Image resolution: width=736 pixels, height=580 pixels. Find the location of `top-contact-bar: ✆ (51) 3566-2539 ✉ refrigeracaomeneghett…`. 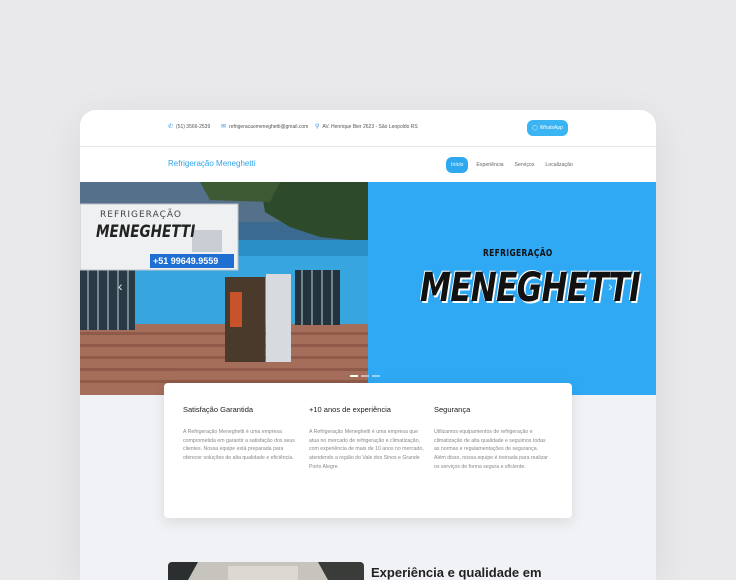

top-contact-bar: ✆ (51) 3566-2539 ✉ refrigeracaomeneghett… is located at coordinates (368, 128).